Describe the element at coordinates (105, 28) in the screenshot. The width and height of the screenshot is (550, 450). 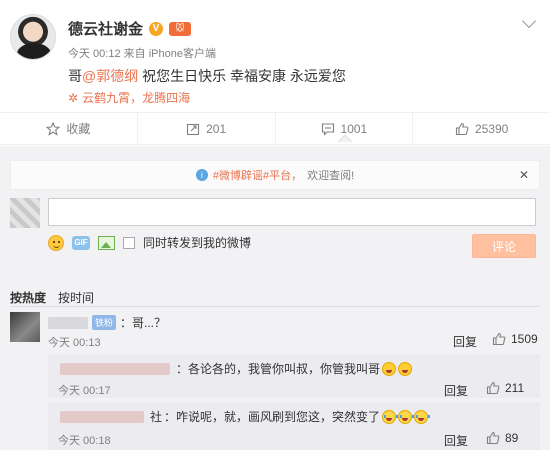
I see `author-name: 德云社谢金` at that location.